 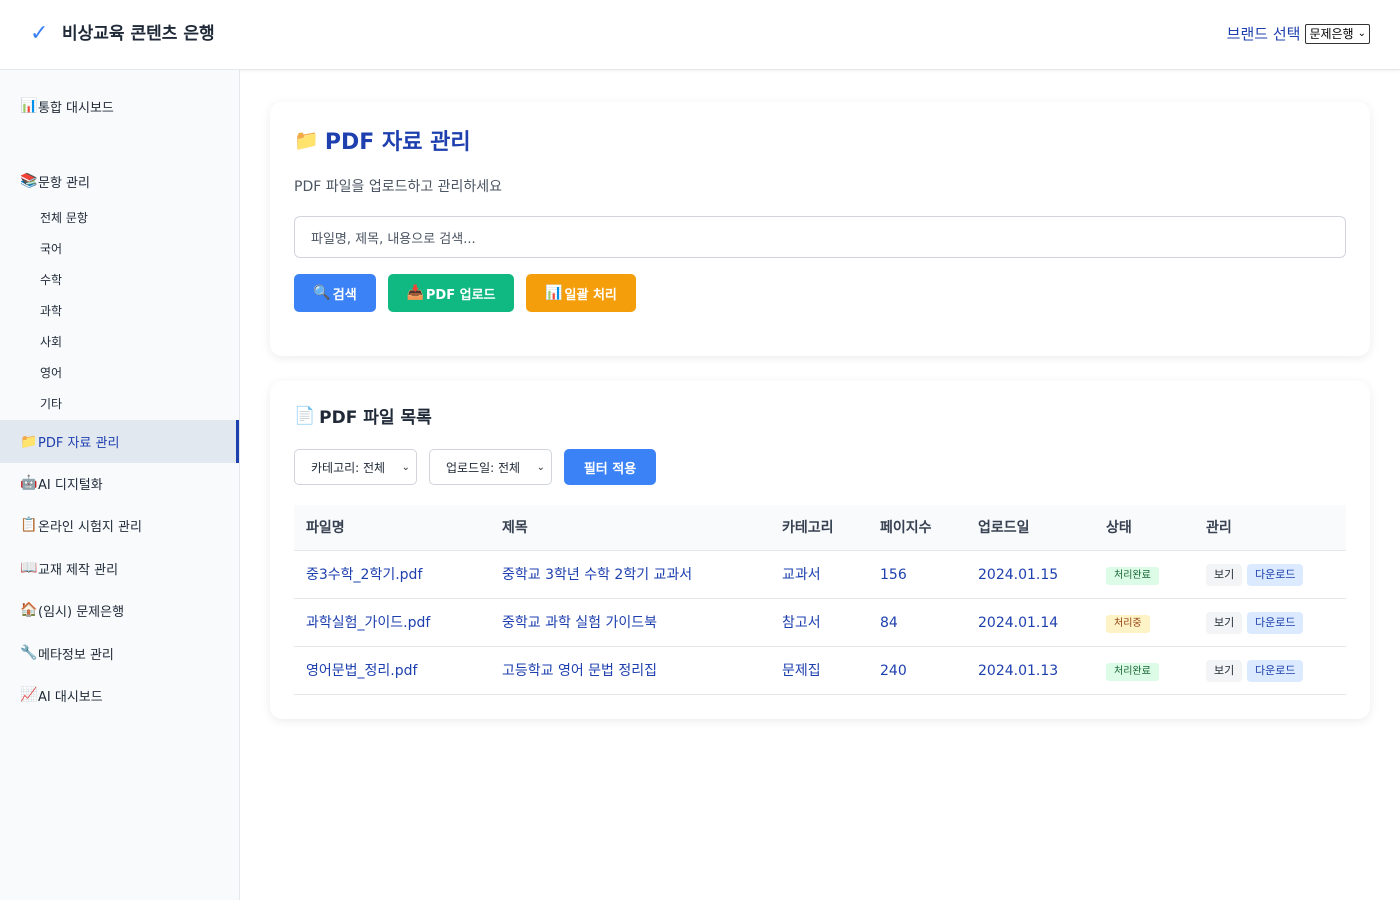 What do you see at coordinates (1018, 623) in the screenshot?
I see `file-date: 2024.01.14` at bounding box center [1018, 623].